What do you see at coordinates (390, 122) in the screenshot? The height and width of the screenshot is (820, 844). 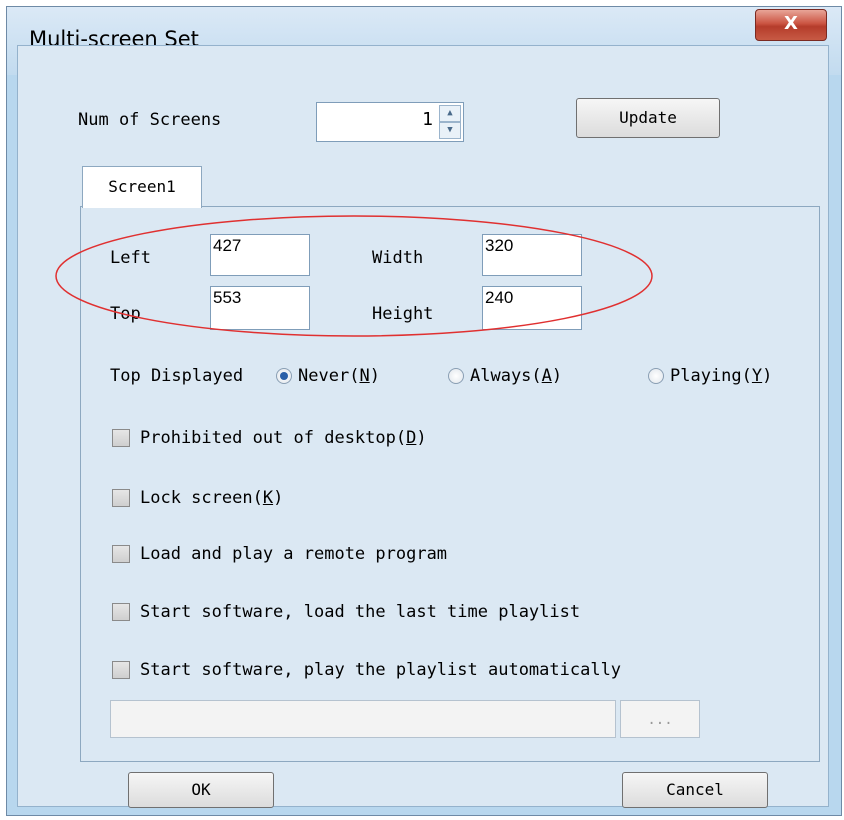 I see `num-screens-spinner: 1 ▲ ▼` at bounding box center [390, 122].